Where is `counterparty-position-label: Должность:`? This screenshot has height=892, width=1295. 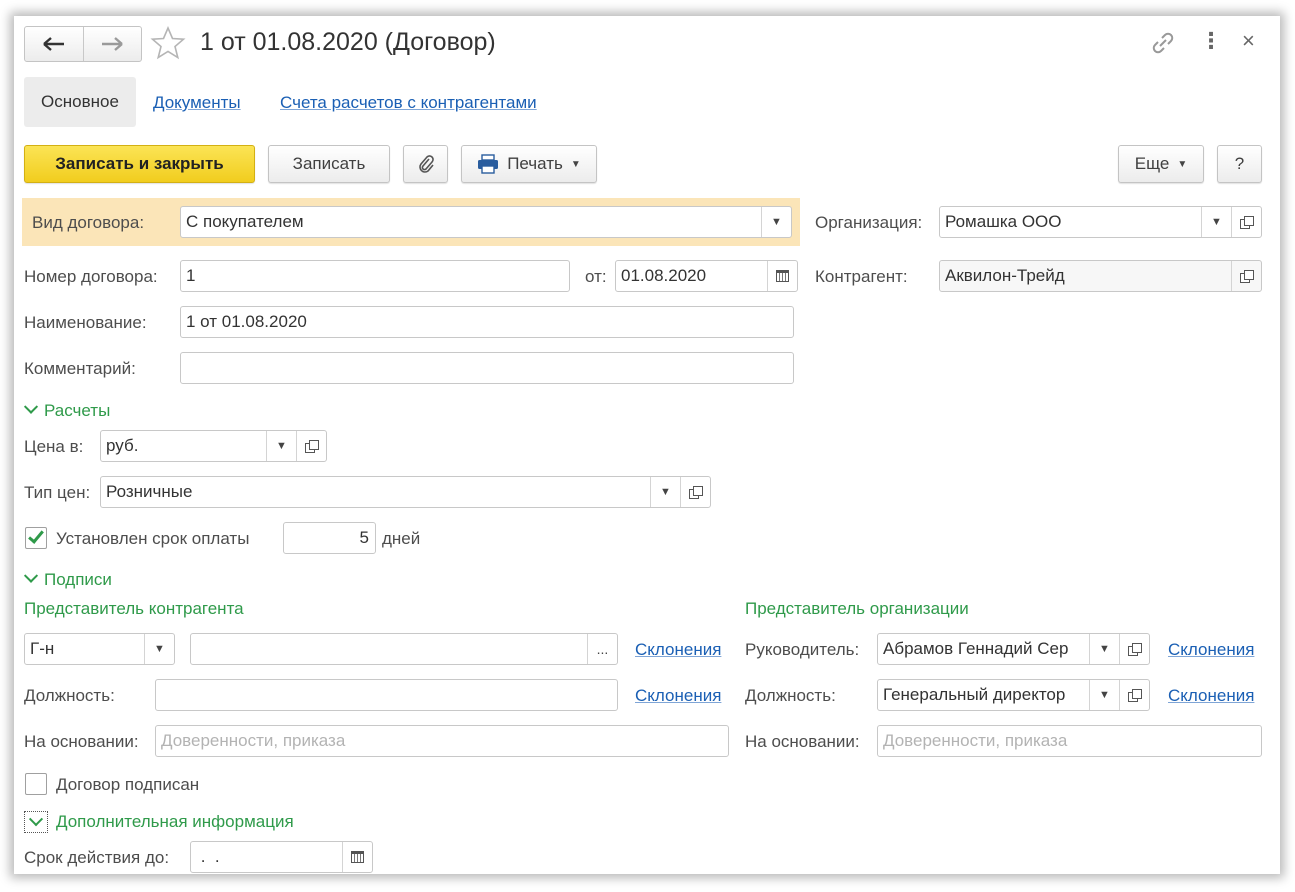 counterparty-position-label: Должность: is located at coordinates (69, 695).